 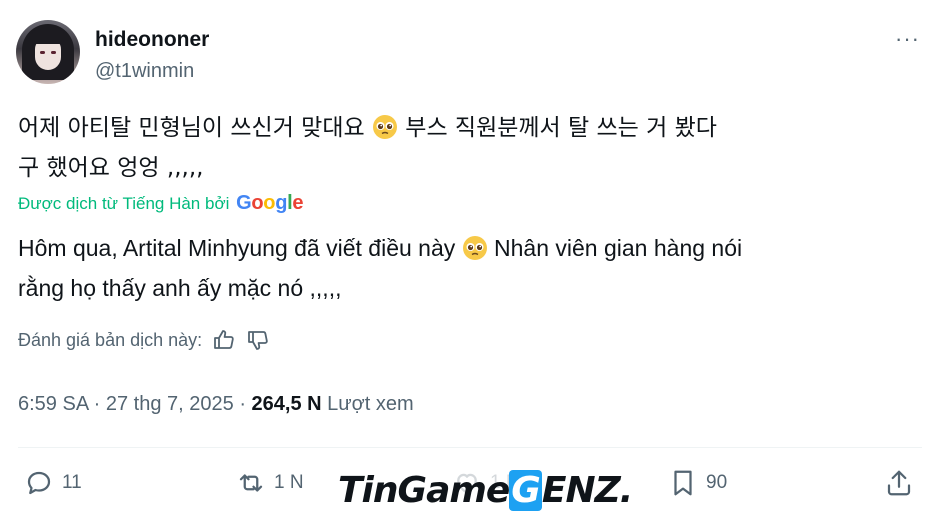 What do you see at coordinates (111, 168) in the screenshot?
I see `tweet-line-2: 구 했어요 엉엉 ,,,,,` at bounding box center [111, 168].